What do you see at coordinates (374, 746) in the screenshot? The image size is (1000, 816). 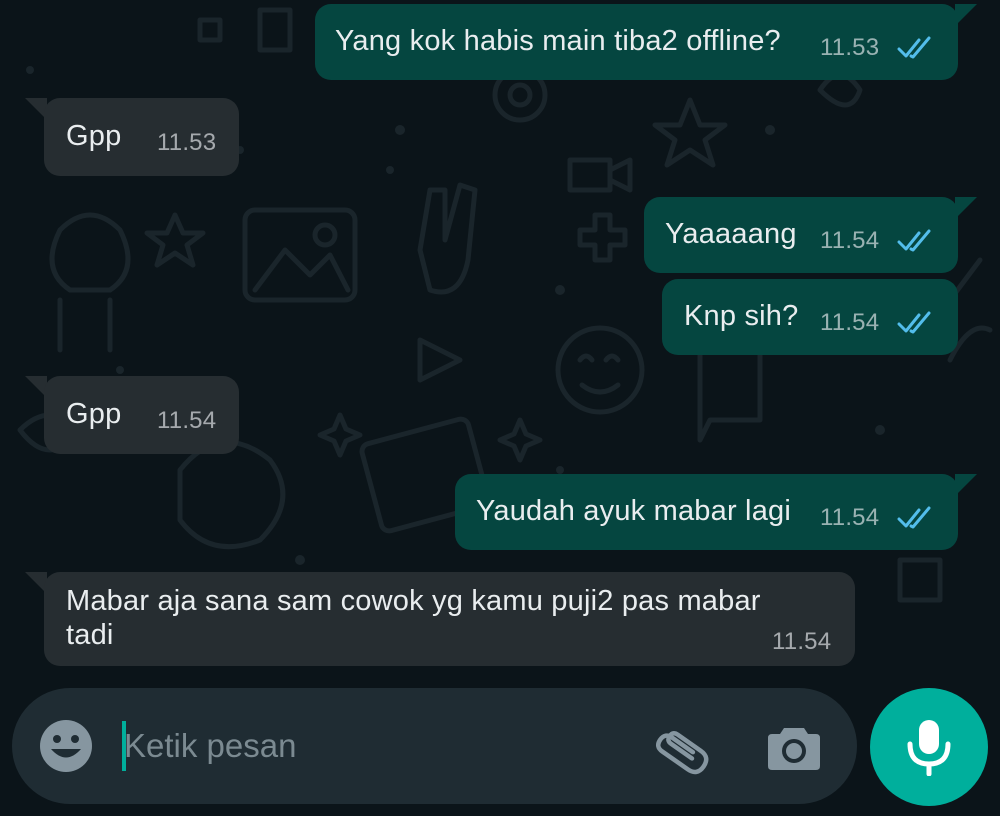 I see `message-input` at bounding box center [374, 746].